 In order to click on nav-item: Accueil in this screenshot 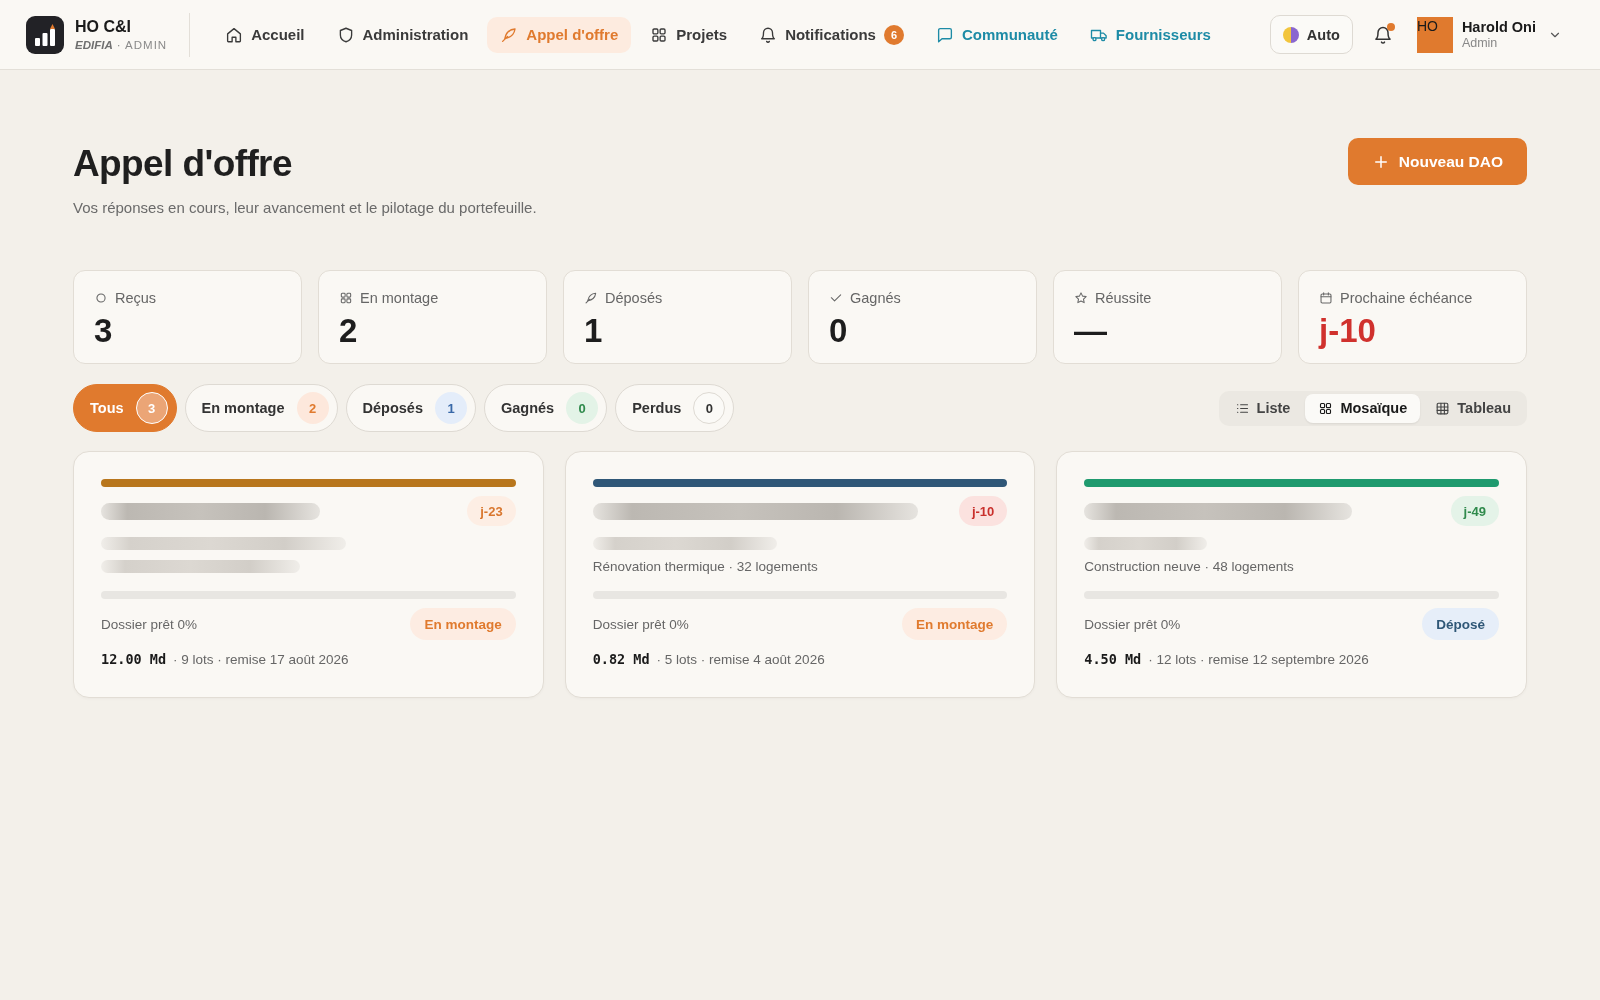, I will do `click(265, 34)`.